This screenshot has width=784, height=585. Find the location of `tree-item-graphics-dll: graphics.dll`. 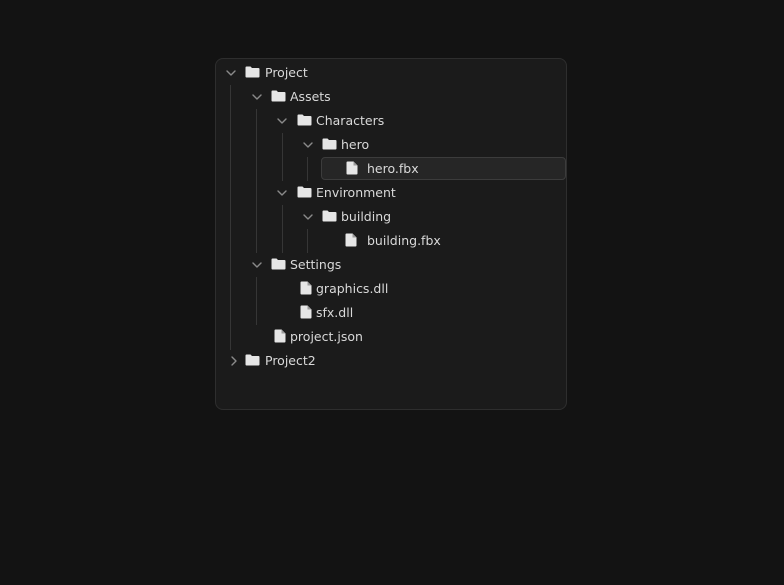

tree-item-graphics-dll: graphics.dll is located at coordinates (418, 289).